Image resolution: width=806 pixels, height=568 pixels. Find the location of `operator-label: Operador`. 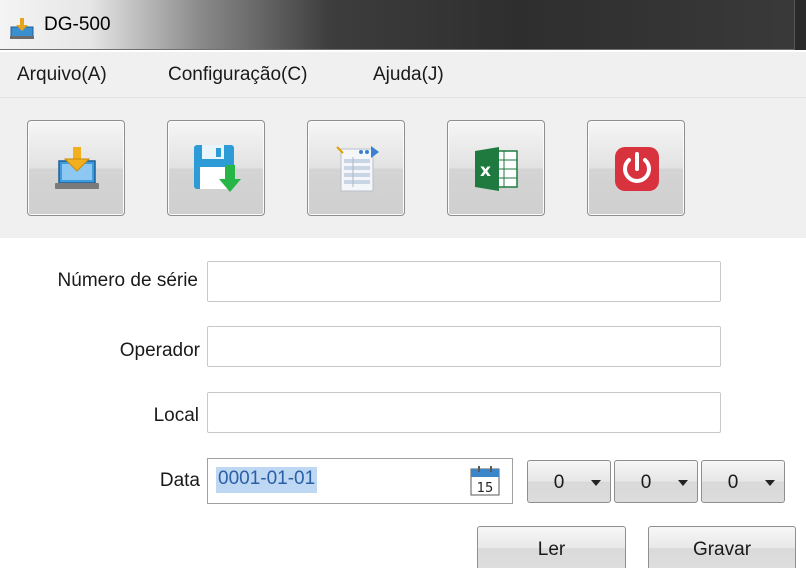

operator-label: Operador is located at coordinates (159, 350).